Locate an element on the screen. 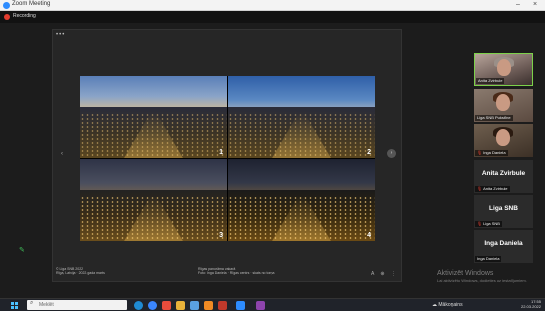  taskbar-search-input: ⌕ Meklēt is located at coordinates (77, 305).